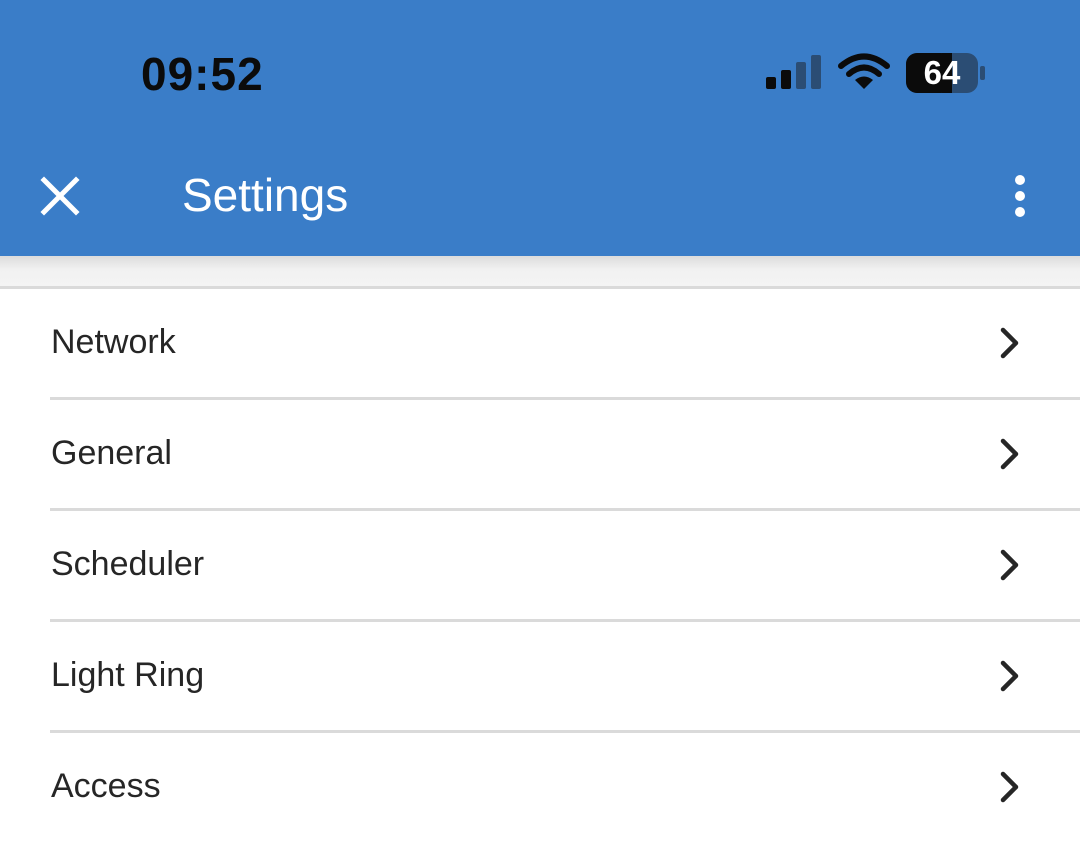  I want to click on battery-level: 64, so click(942, 72).